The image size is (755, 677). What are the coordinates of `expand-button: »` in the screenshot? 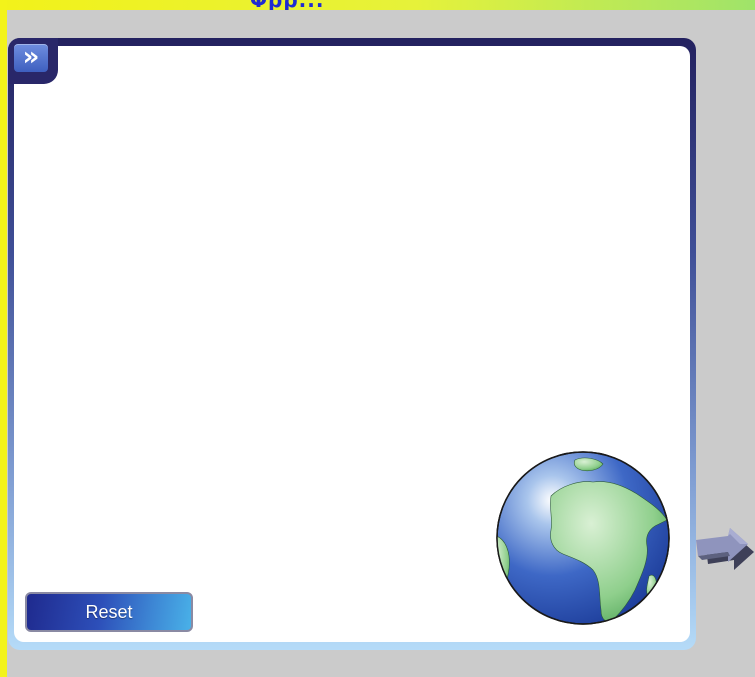 It's located at (31, 58).